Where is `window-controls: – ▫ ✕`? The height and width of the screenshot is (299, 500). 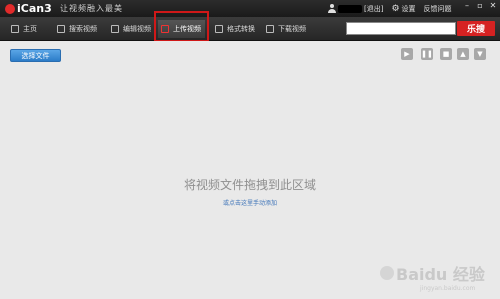 window-controls: – ▫ ✕ is located at coordinates (480, 6).